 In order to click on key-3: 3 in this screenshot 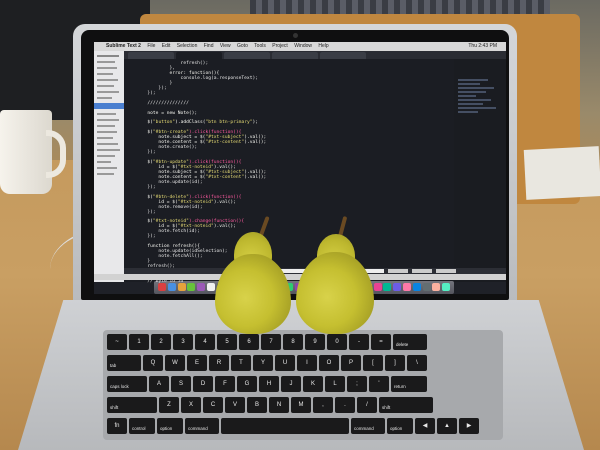, I will do `click(183, 342)`.